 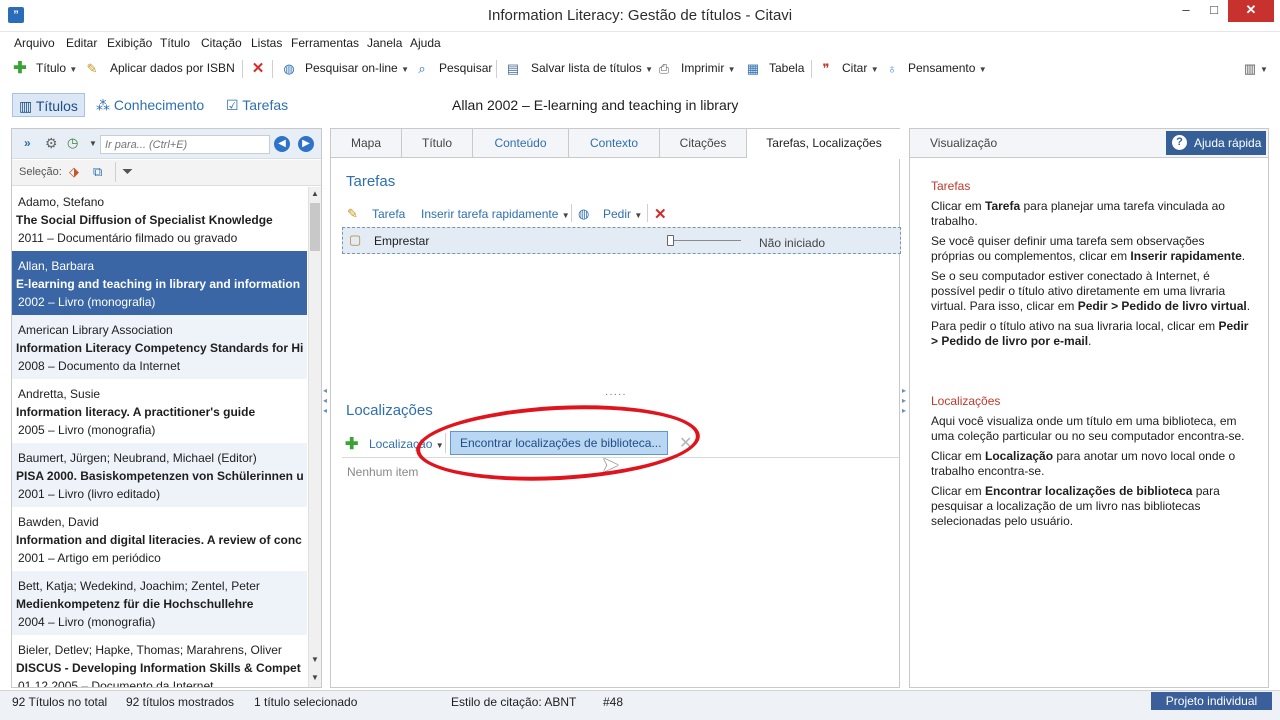 What do you see at coordinates (166, 173) in the screenshot?
I see `selection-bar: Seleção: ⬗ ⧉ ⏷` at bounding box center [166, 173].